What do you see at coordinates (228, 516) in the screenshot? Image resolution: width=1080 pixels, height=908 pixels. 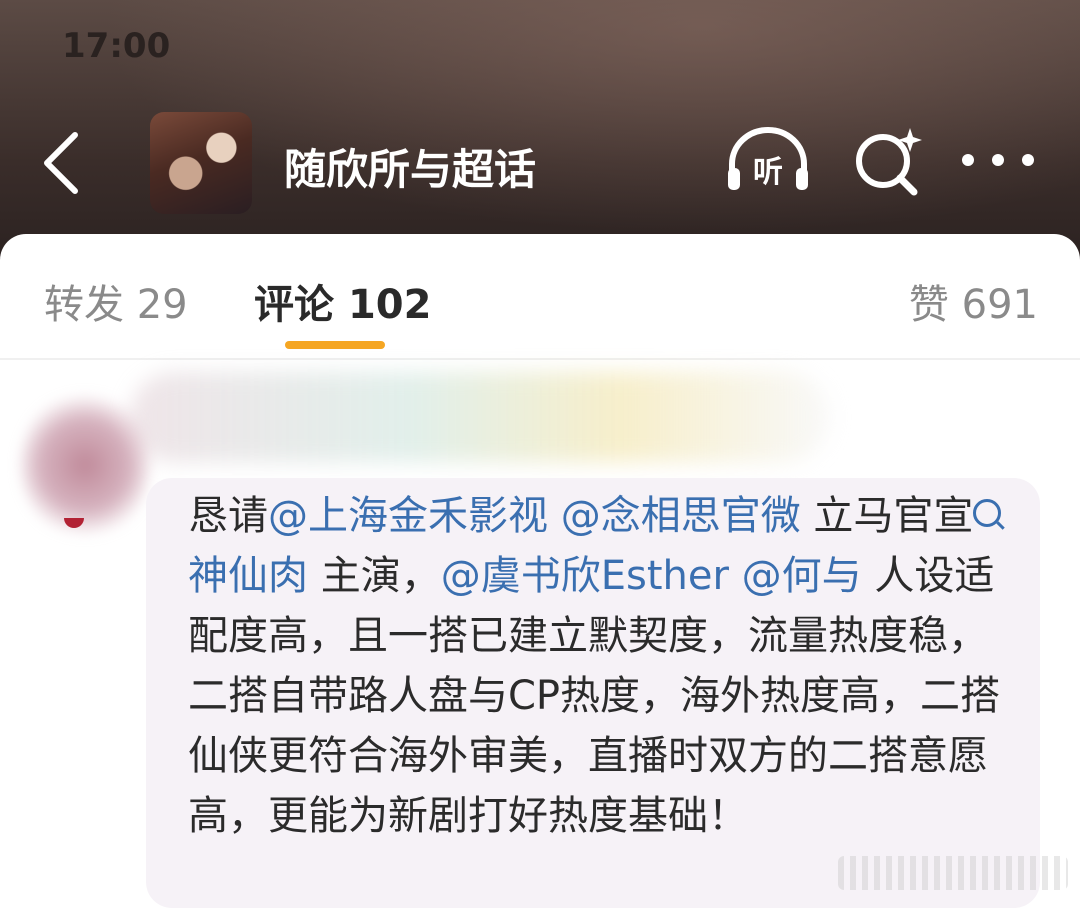 I see `comment-text-segment: 恳请` at bounding box center [228, 516].